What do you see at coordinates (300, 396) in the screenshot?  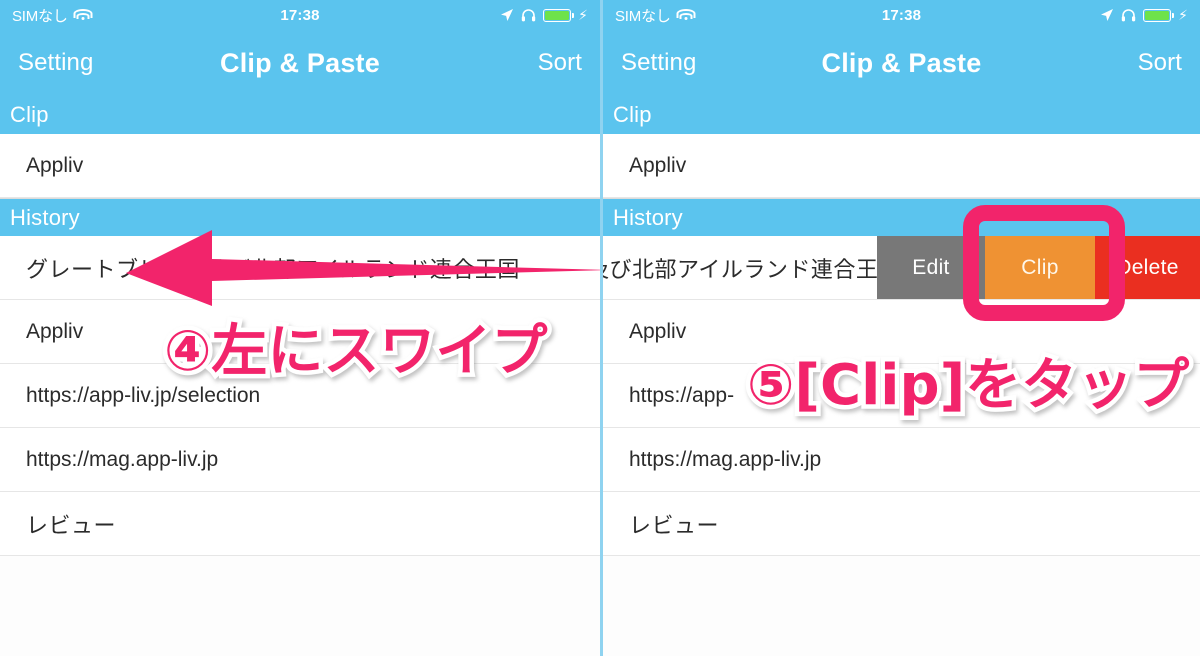 I see `list-item: https://app-liv.jp/selection` at bounding box center [300, 396].